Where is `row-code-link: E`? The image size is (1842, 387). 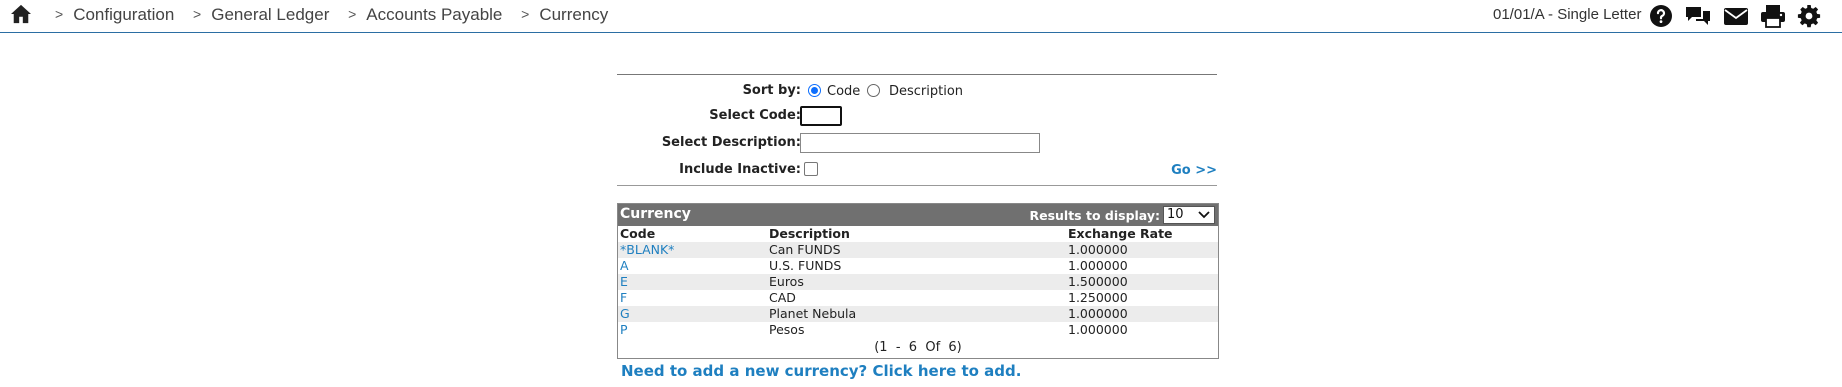 row-code-link: E is located at coordinates (624, 281).